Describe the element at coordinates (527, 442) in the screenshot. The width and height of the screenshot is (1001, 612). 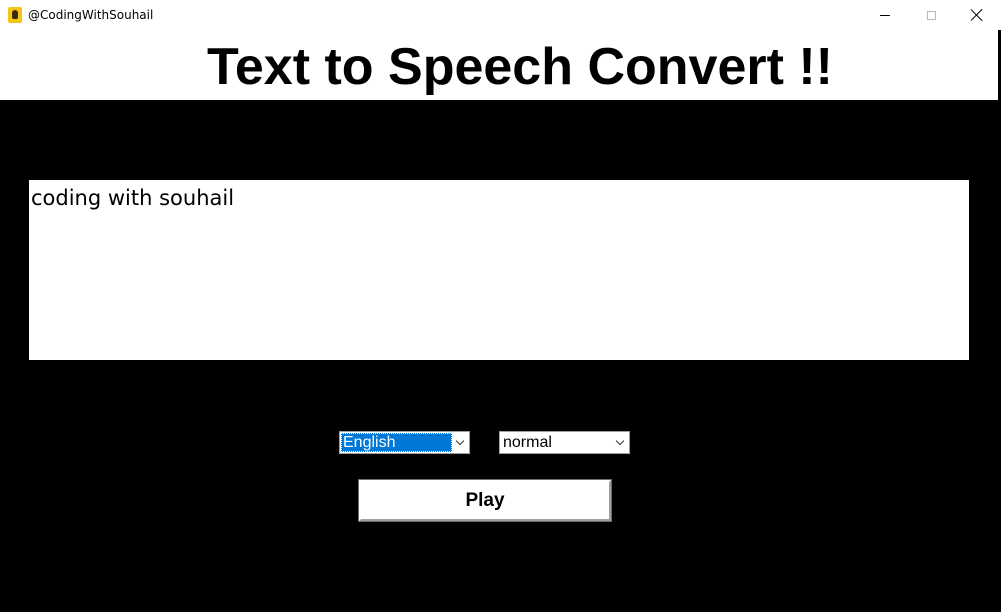
I see `speed-select-value: normal` at that location.